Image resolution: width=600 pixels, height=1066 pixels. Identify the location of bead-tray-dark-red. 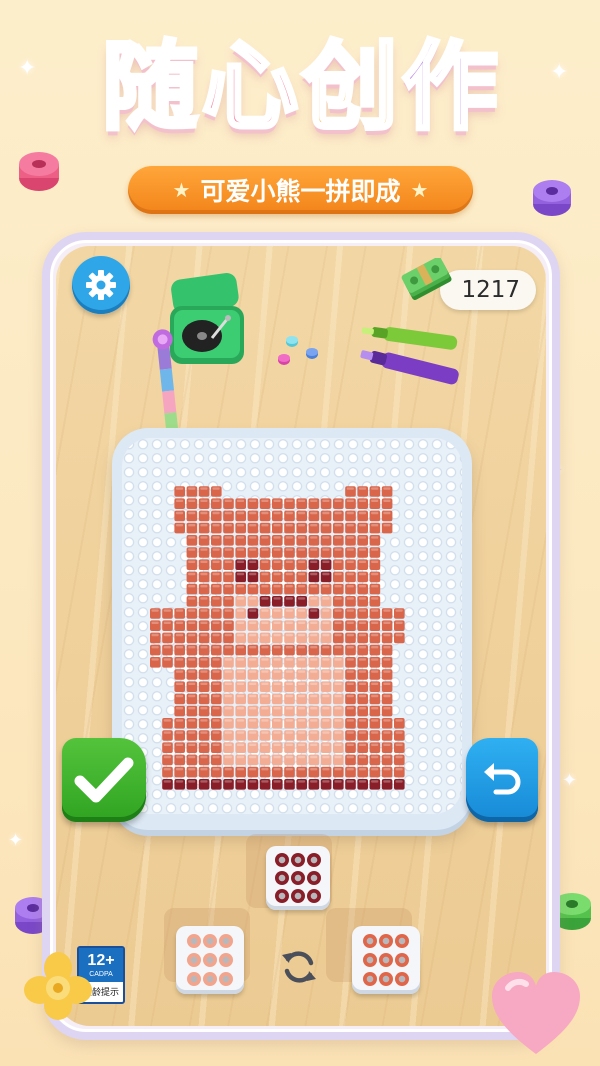
(298, 878).